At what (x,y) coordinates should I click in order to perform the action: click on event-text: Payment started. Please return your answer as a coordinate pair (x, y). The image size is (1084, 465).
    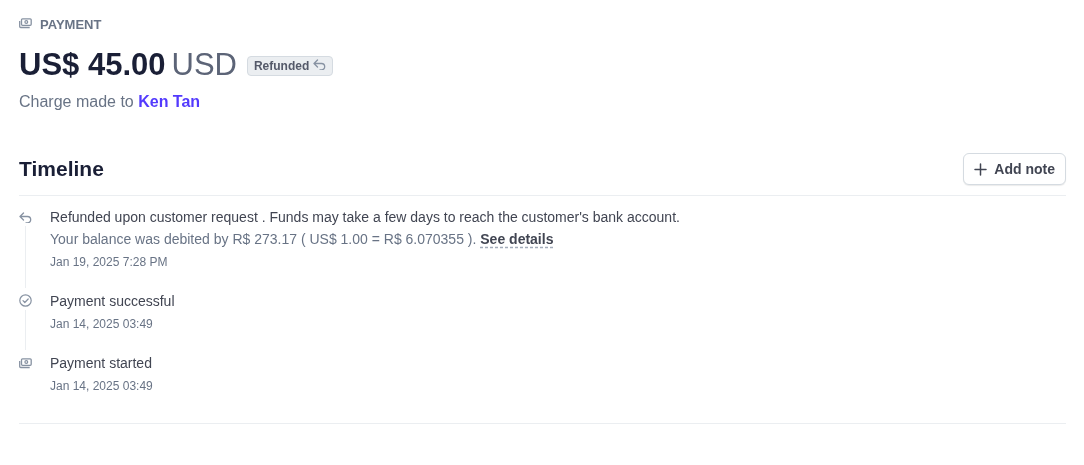
    Looking at the image, I should click on (101, 363).